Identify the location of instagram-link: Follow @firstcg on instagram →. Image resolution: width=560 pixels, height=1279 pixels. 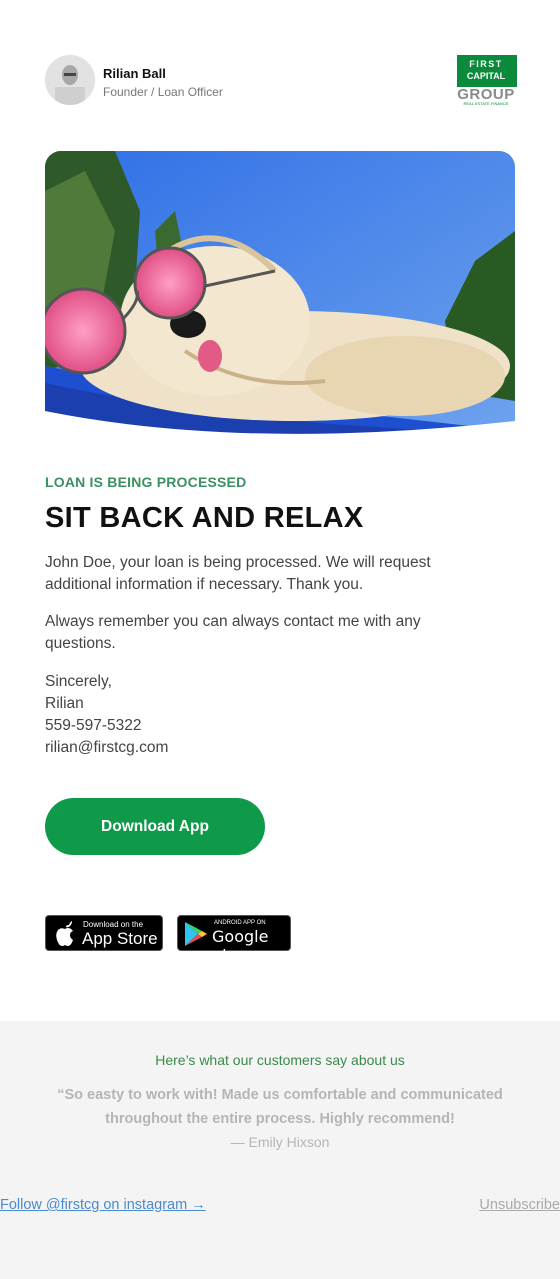
(103, 1205).